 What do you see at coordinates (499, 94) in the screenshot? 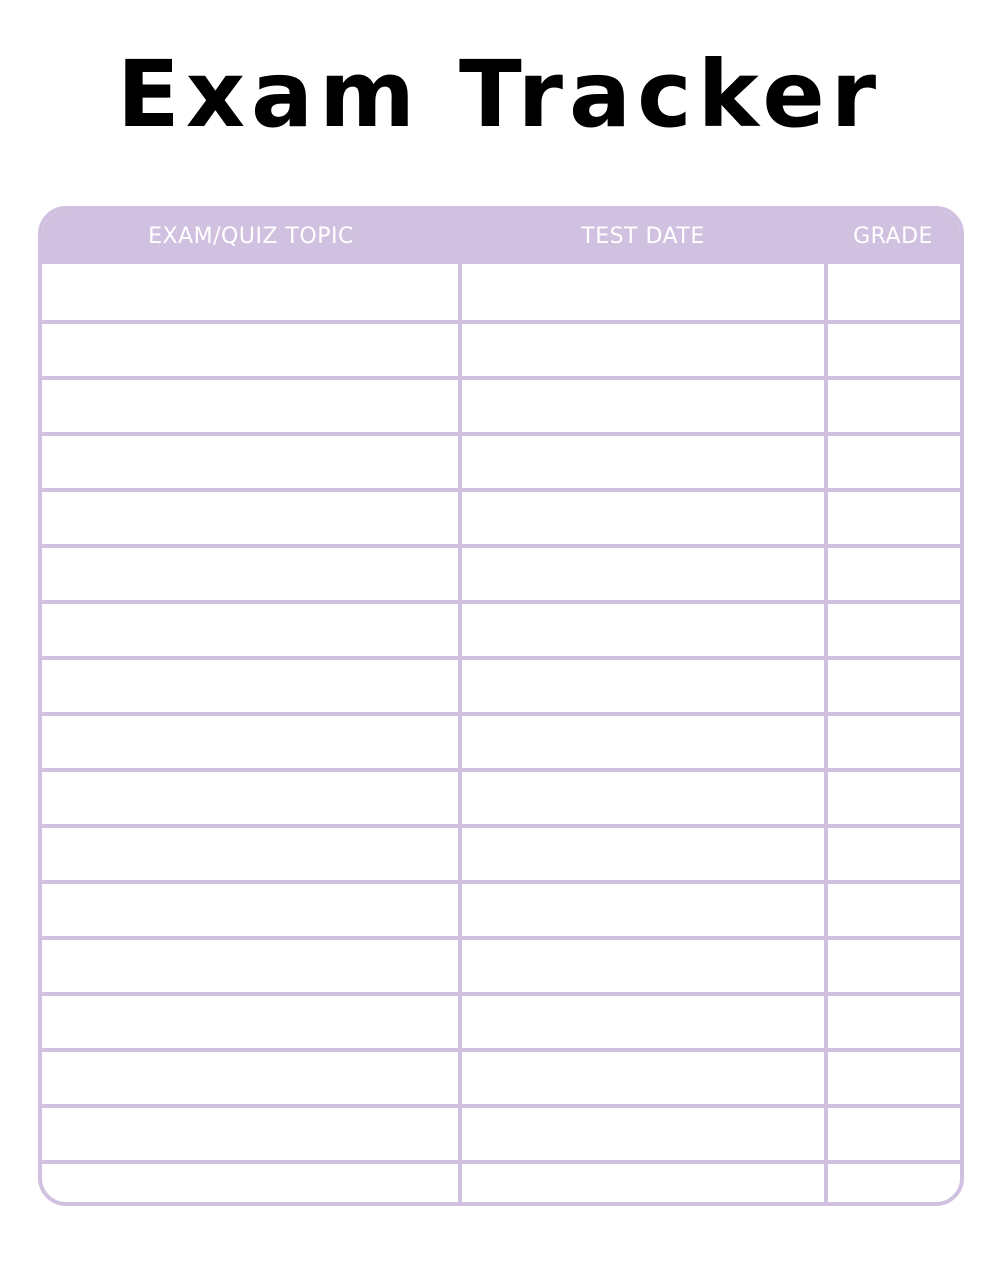
I see `page-title: Exam Tracker` at bounding box center [499, 94].